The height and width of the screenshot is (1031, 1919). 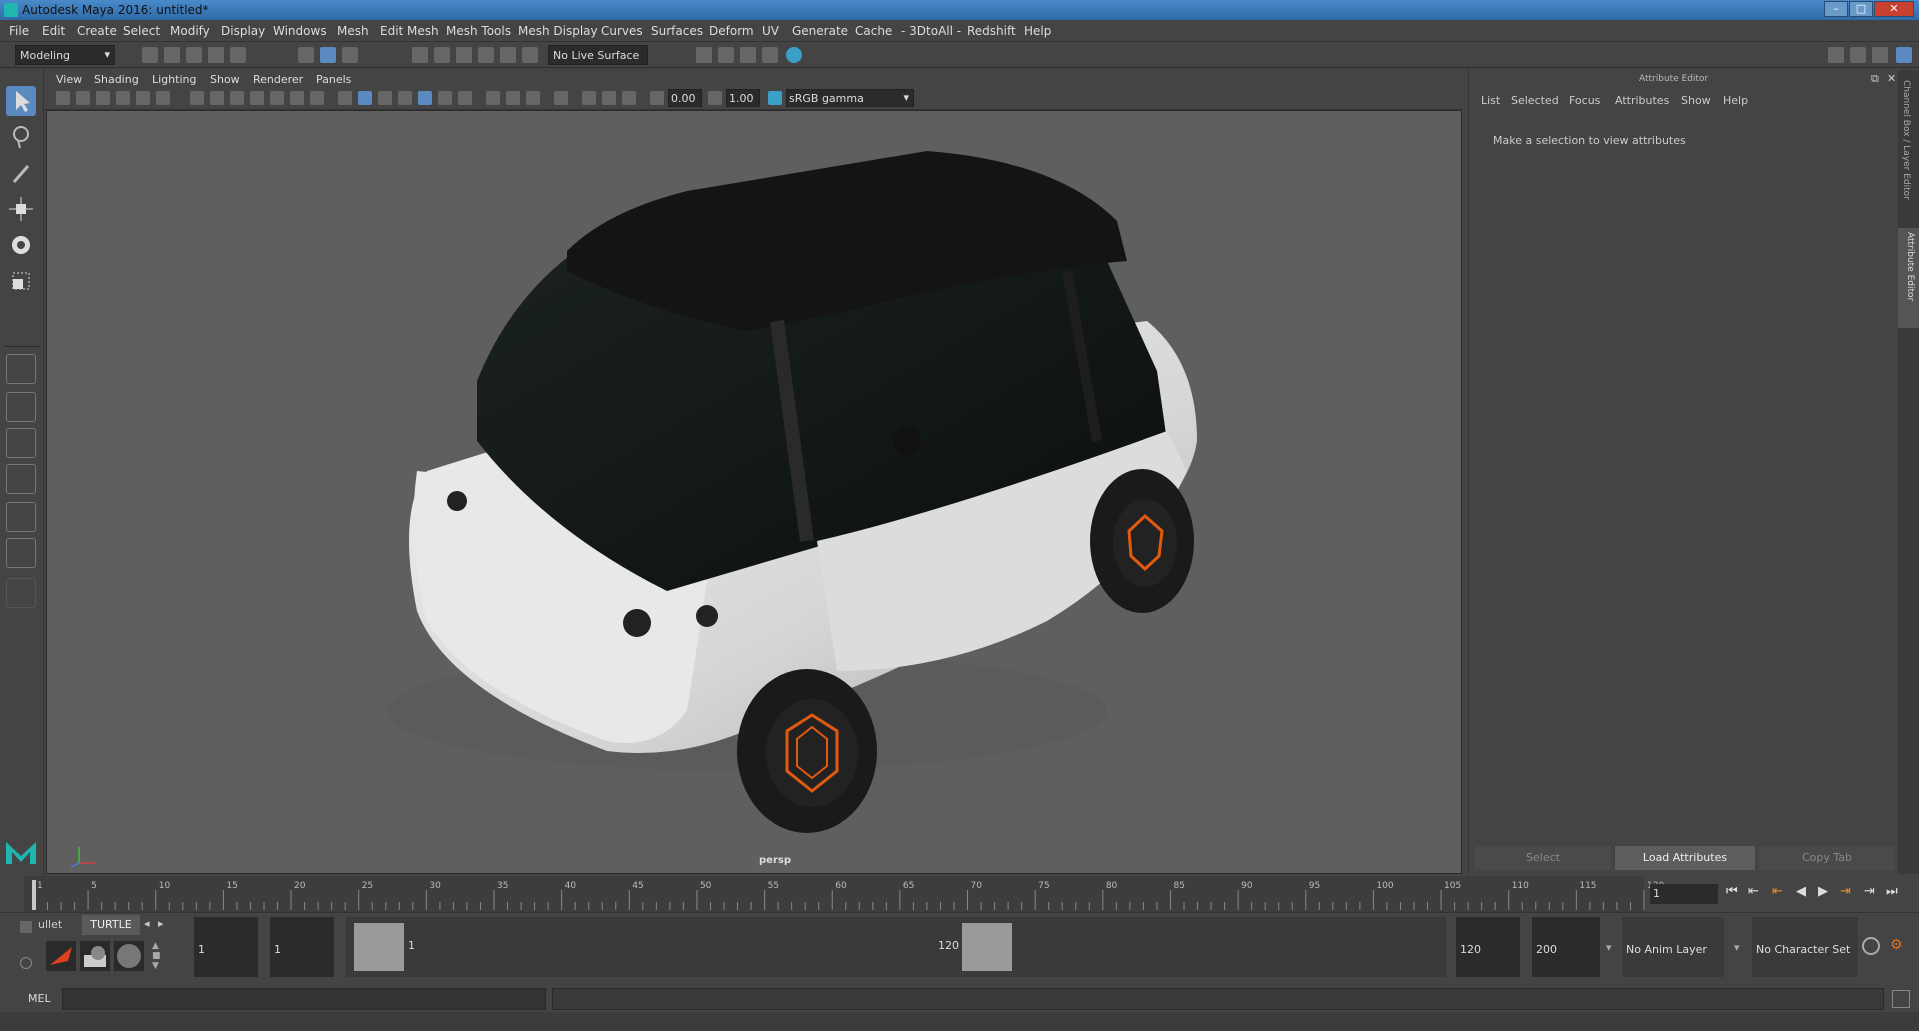 What do you see at coordinates (69, 79) in the screenshot?
I see `viewport-menu-view: View` at bounding box center [69, 79].